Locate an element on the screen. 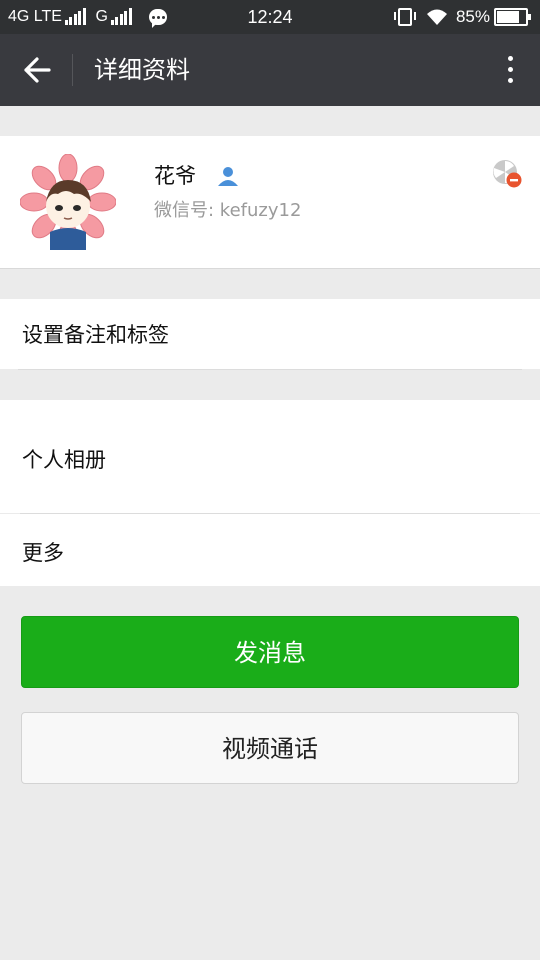 This screenshot has height=960, width=540. avatar is located at coordinates (68, 202).